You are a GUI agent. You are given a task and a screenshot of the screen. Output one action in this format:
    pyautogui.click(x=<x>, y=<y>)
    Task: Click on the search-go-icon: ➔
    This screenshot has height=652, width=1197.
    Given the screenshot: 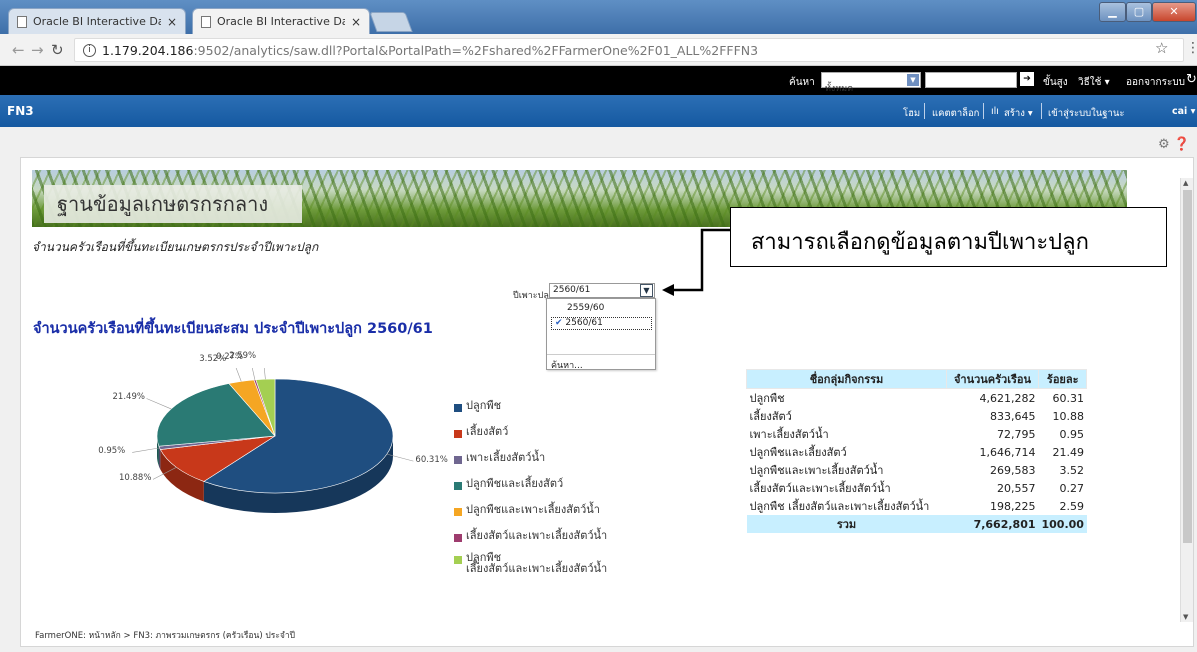 What is the action you would take?
    pyautogui.click(x=1027, y=79)
    